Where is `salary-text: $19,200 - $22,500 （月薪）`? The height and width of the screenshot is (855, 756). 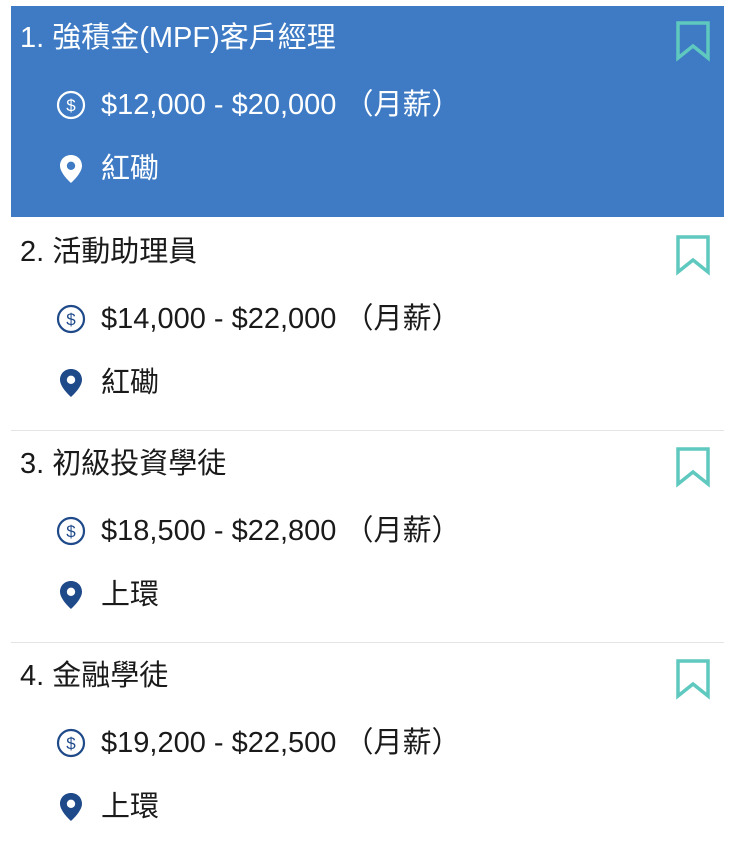
salary-text: $19,200 - $22,500 （月薪） is located at coordinates (281, 743).